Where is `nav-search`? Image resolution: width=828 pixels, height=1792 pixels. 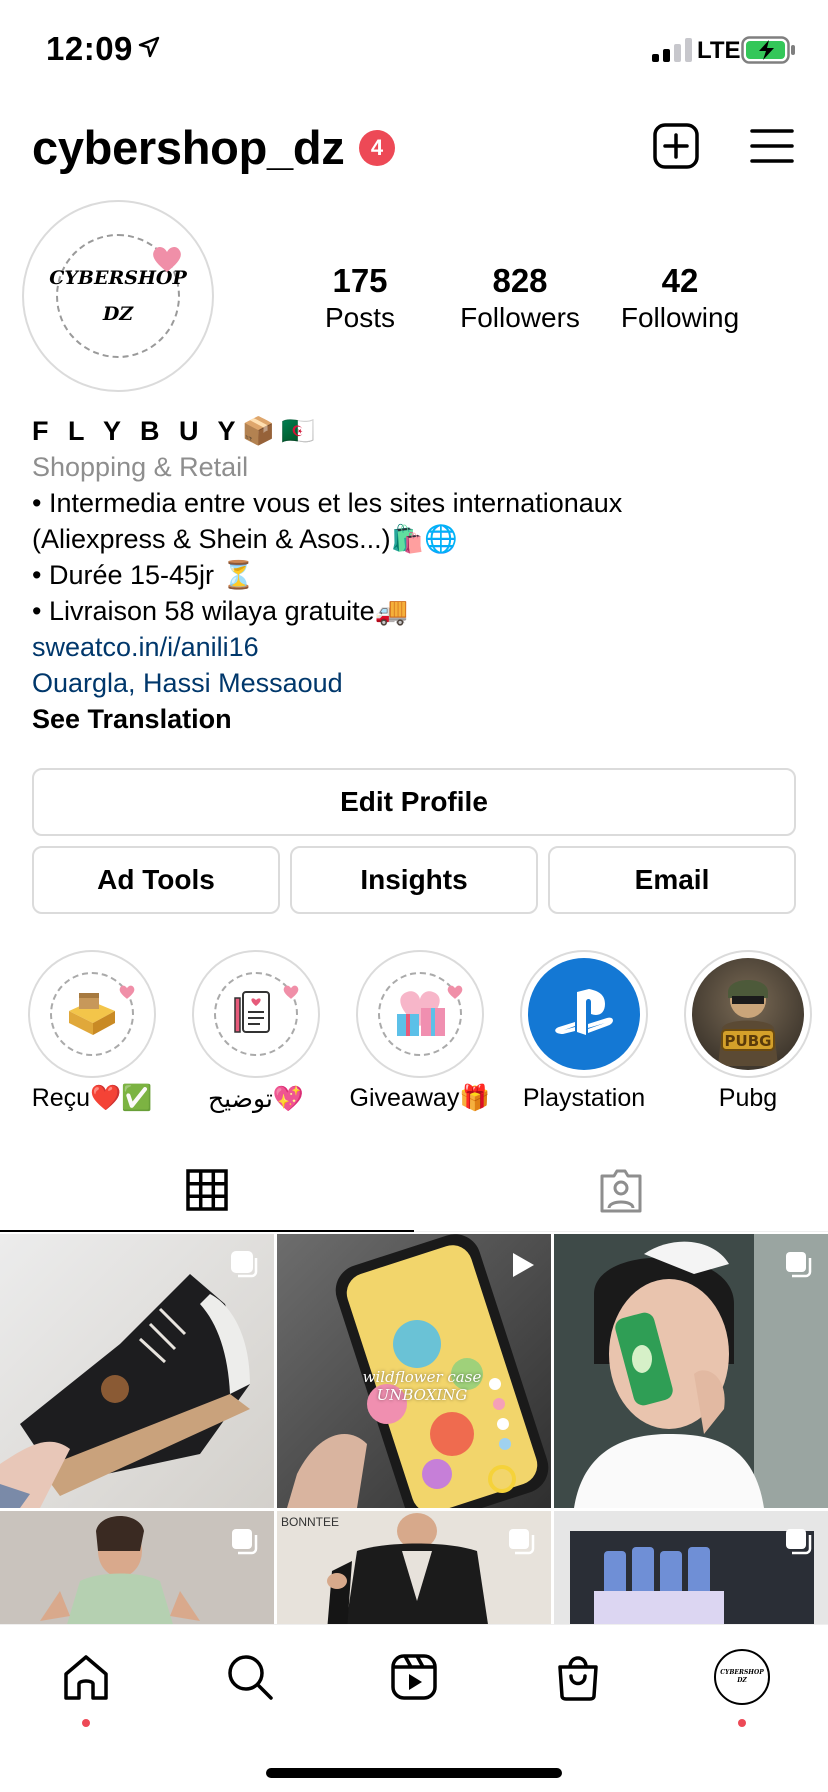 nav-search is located at coordinates (250, 1677).